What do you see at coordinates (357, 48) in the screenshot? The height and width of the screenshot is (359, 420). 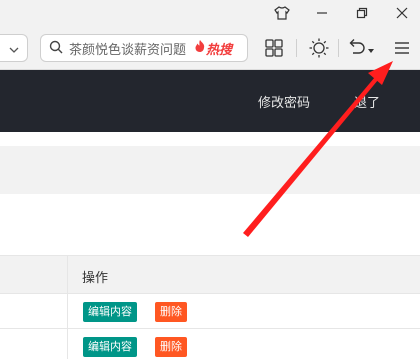 I see `undo-icon` at bounding box center [357, 48].